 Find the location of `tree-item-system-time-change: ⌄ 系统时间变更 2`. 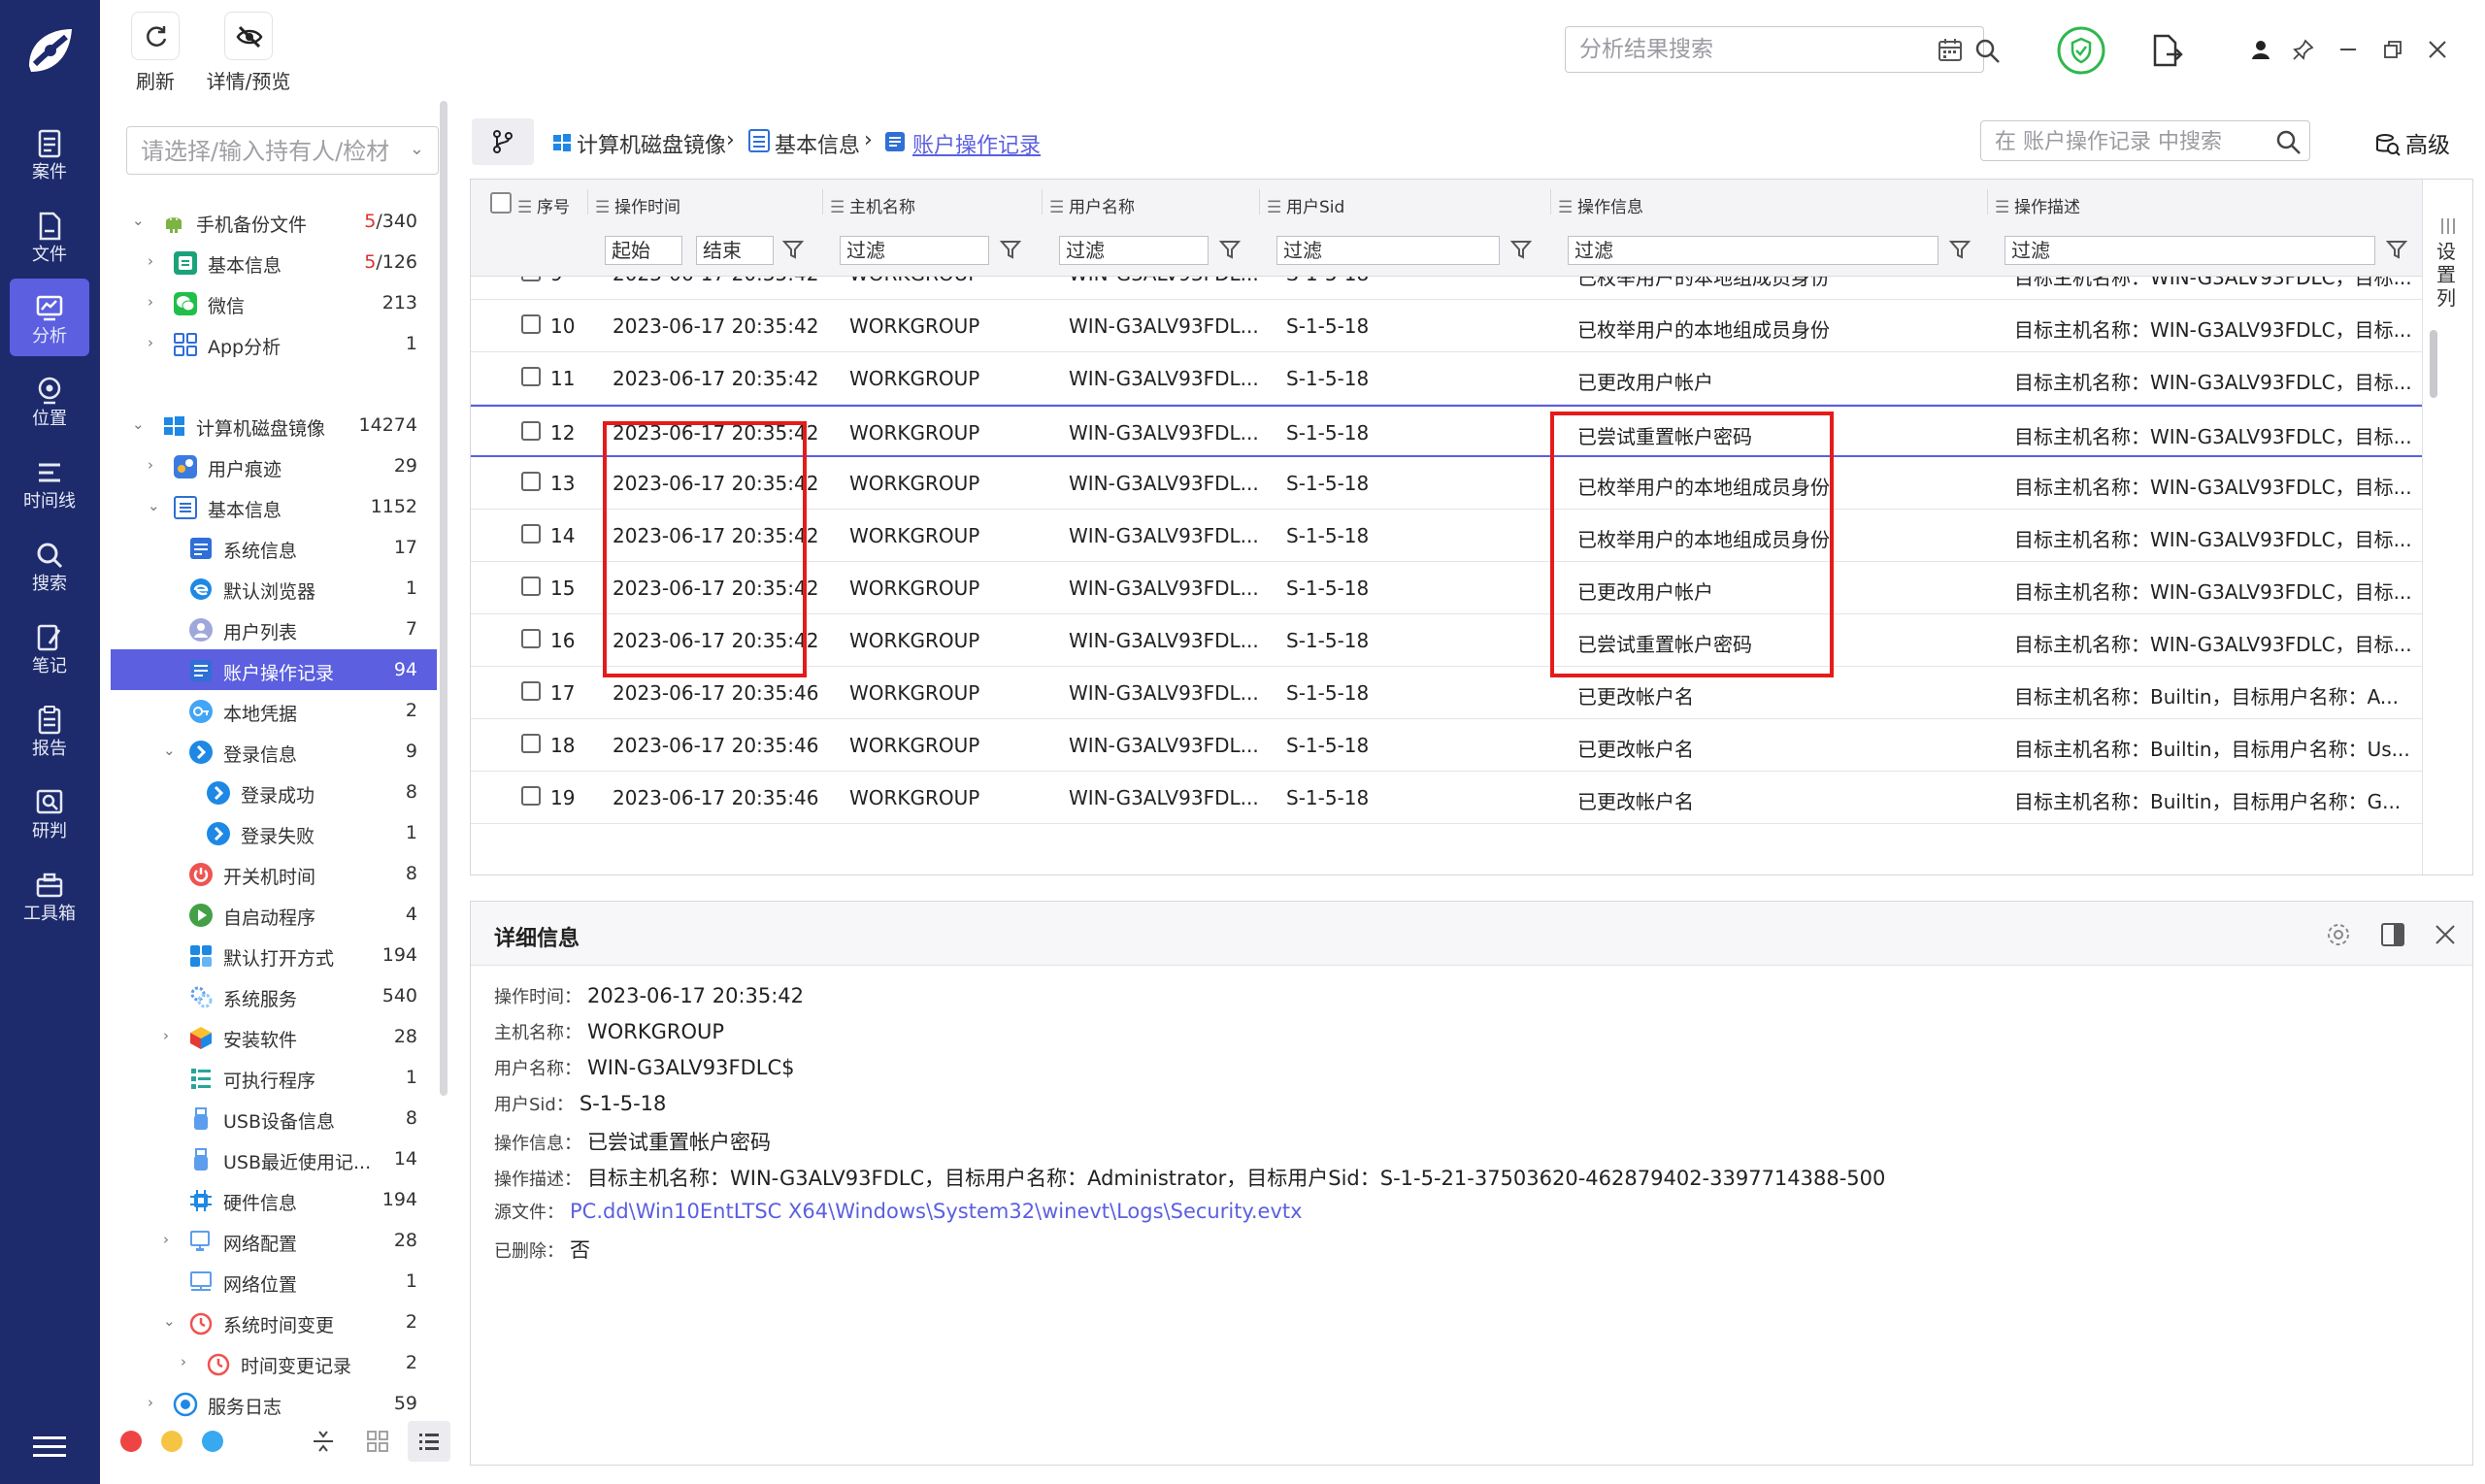

tree-item-system-time-change: ⌄ 系统时间变更 2 is located at coordinates (274, 1322).